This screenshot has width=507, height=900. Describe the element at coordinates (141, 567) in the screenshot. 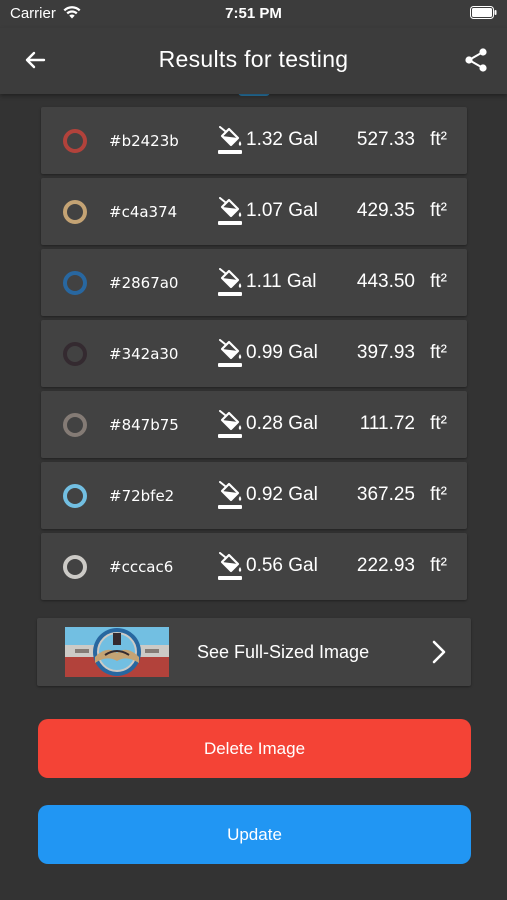

I see `hex-code: #cccac6` at that location.